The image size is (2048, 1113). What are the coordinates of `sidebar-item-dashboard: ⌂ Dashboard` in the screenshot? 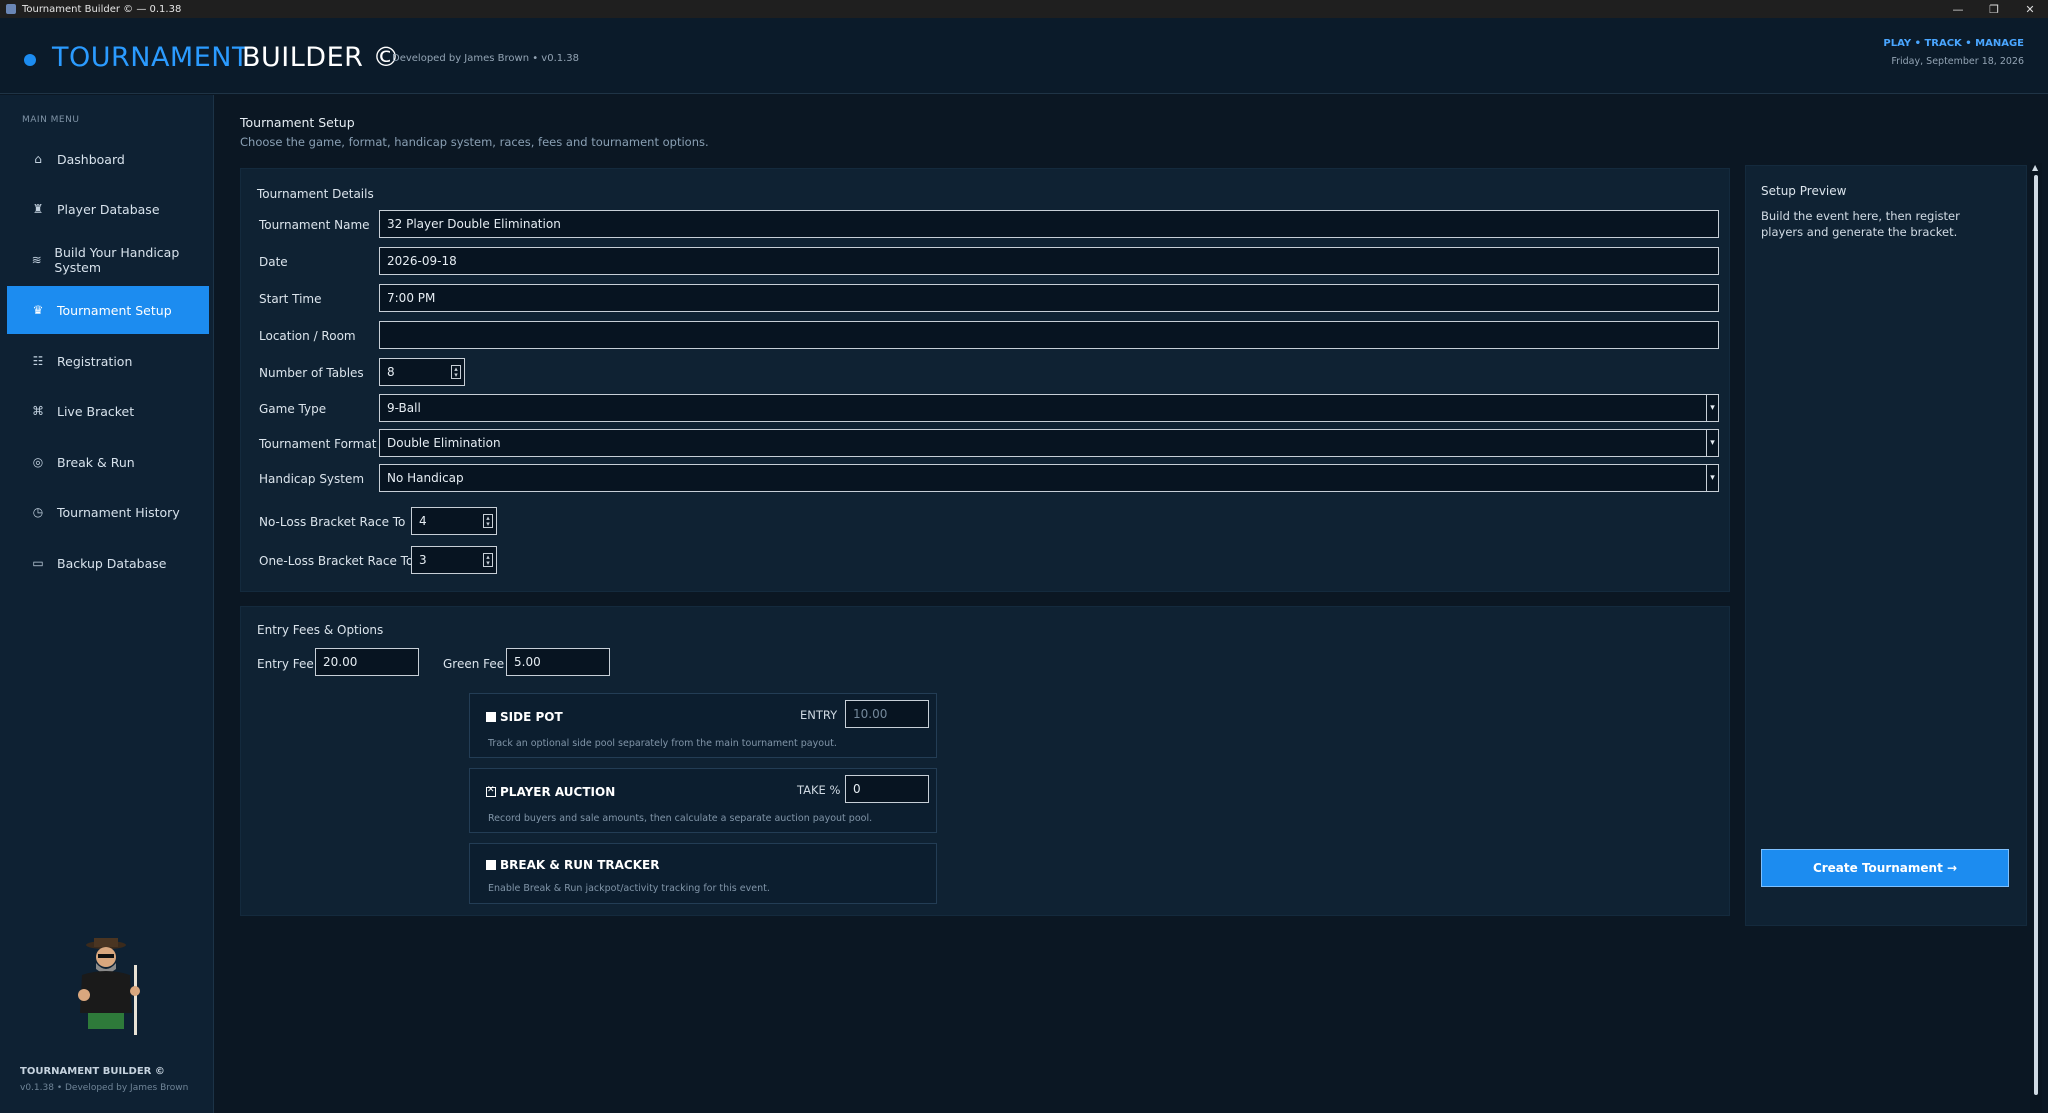 It's located at (108, 159).